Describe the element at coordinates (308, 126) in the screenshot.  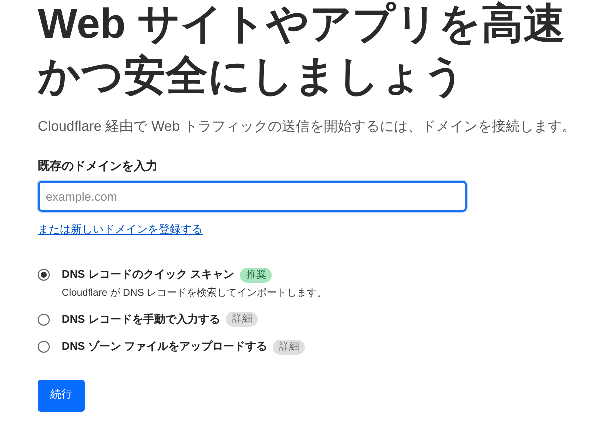
I see `subtitle: Cloudflare 経由で Web トラフィックの送信を開始するには、ドメインを接続します。` at that location.